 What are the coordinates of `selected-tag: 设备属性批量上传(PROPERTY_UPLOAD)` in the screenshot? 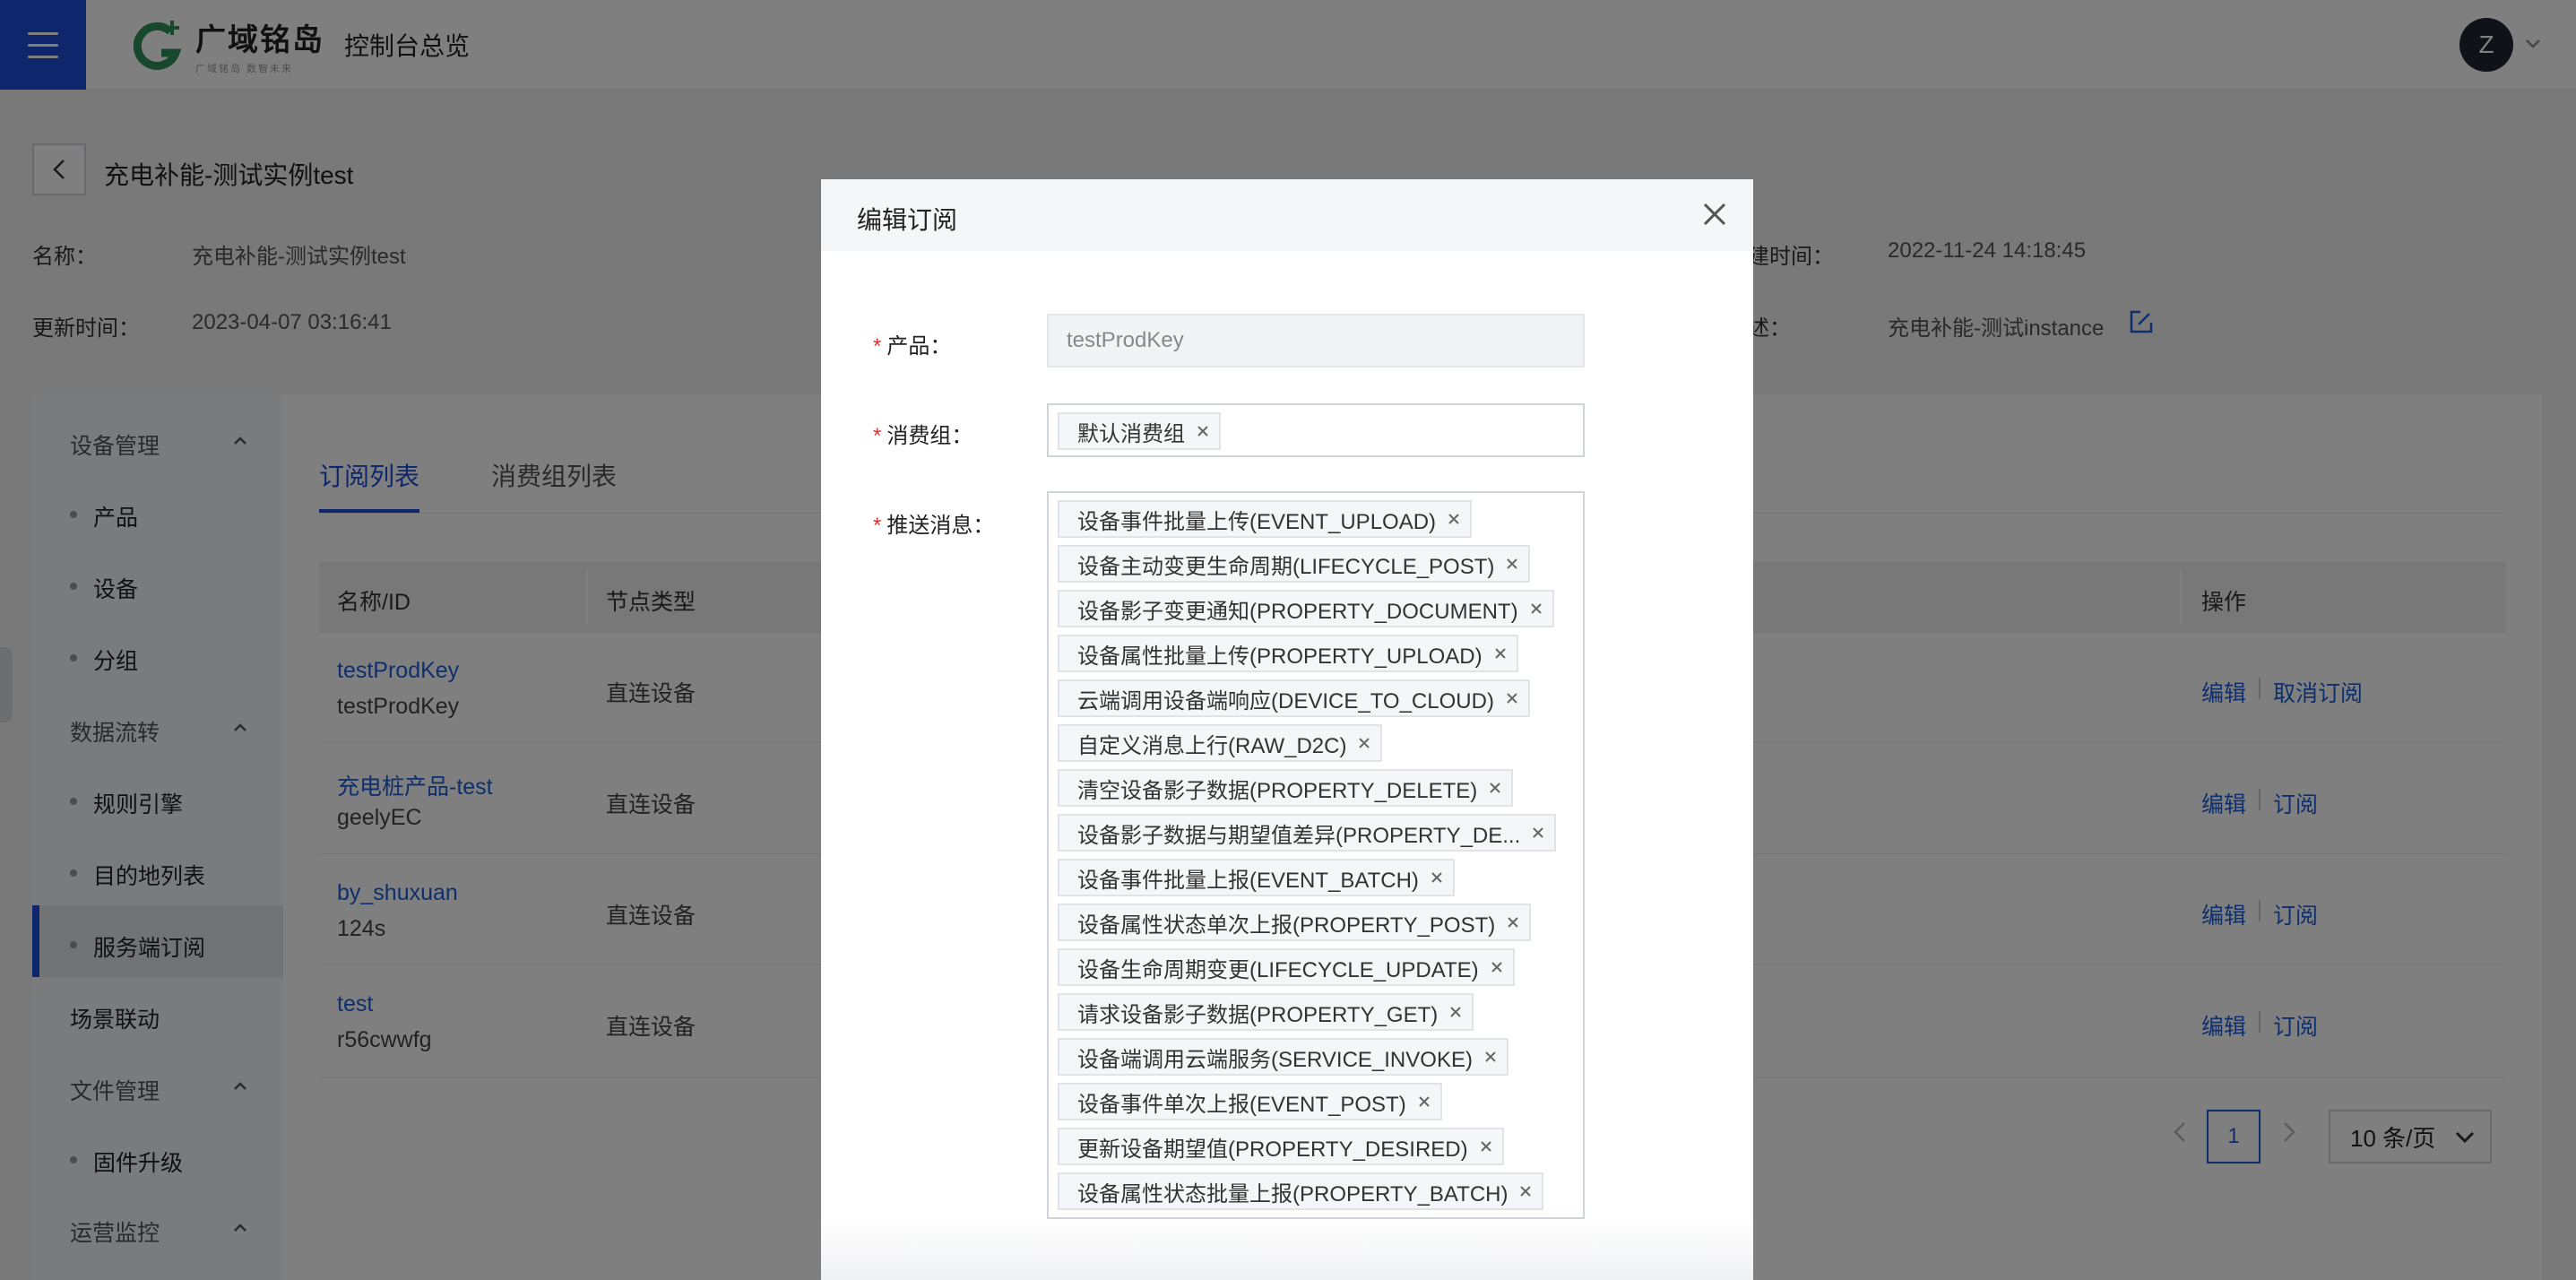 It's located at (1288, 653).